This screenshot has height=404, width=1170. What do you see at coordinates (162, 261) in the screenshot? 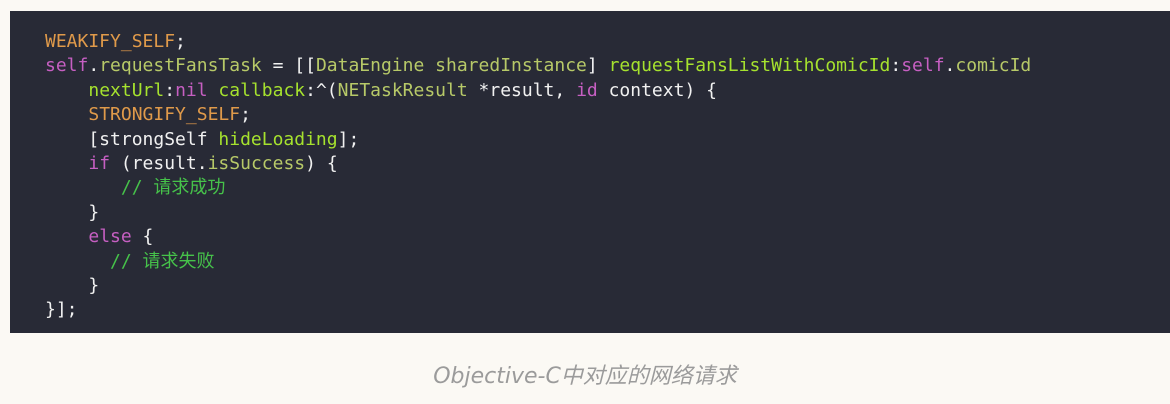
I see `code-token: // 请求失败` at bounding box center [162, 261].